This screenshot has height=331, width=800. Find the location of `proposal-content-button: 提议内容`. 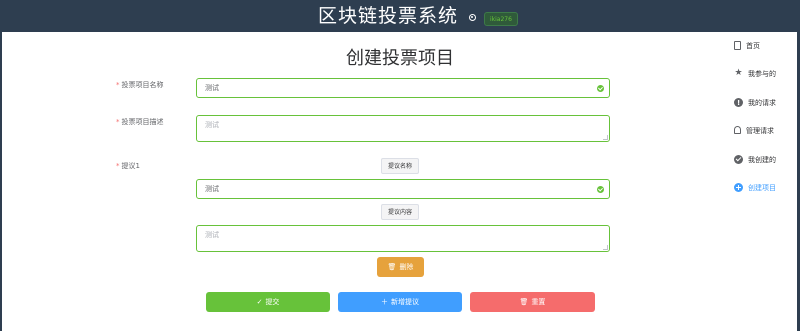

proposal-content-button: 提议内容 is located at coordinates (400, 212).